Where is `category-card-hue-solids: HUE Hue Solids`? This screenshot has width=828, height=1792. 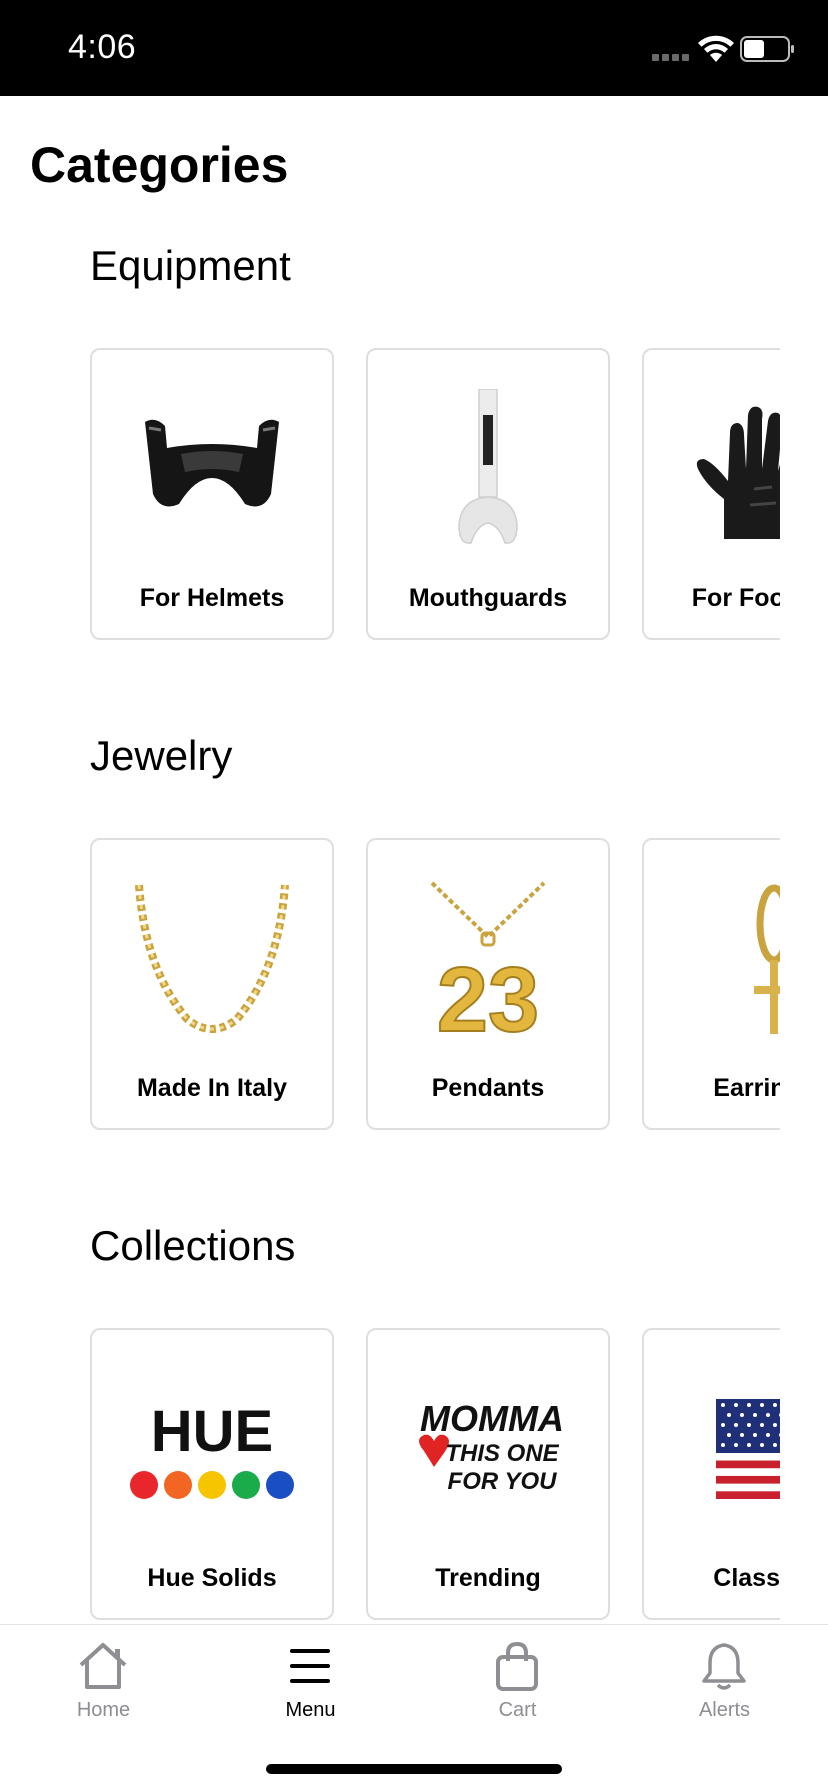 category-card-hue-solids: HUE Hue Solids is located at coordinates (212, 1474).